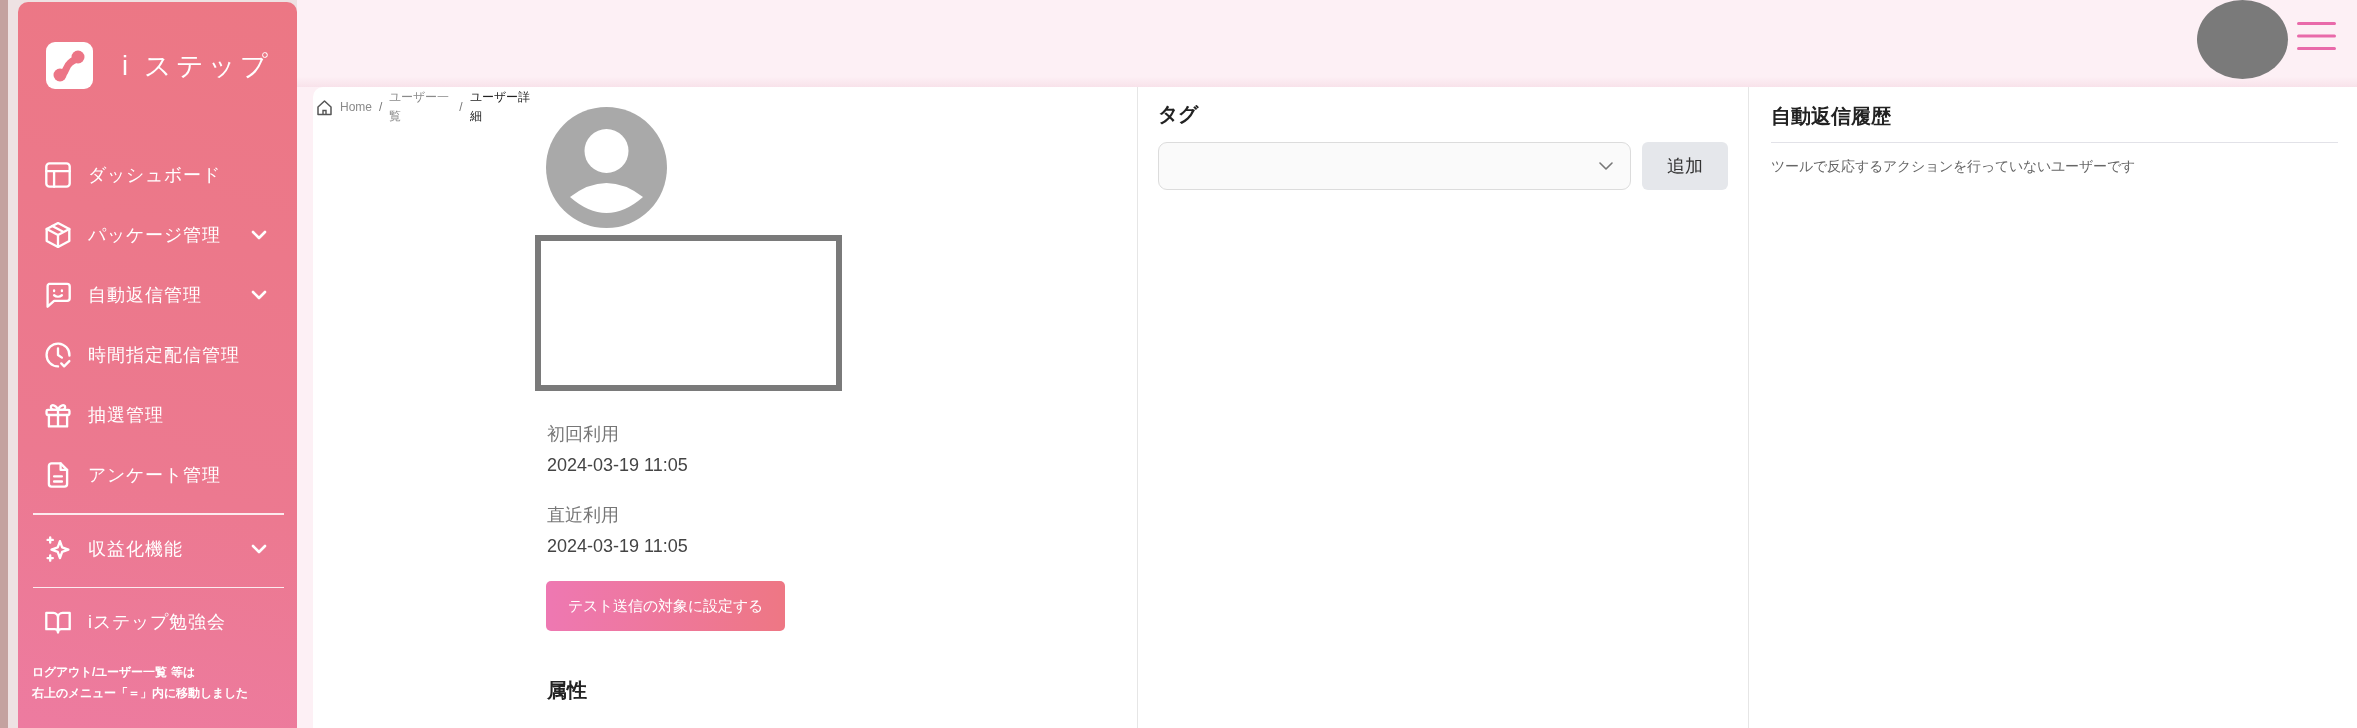  What do you see at coordinates (1685, 166) in the screenshot?
I see `add-button: 追加` at bounding box center [1685, 166].